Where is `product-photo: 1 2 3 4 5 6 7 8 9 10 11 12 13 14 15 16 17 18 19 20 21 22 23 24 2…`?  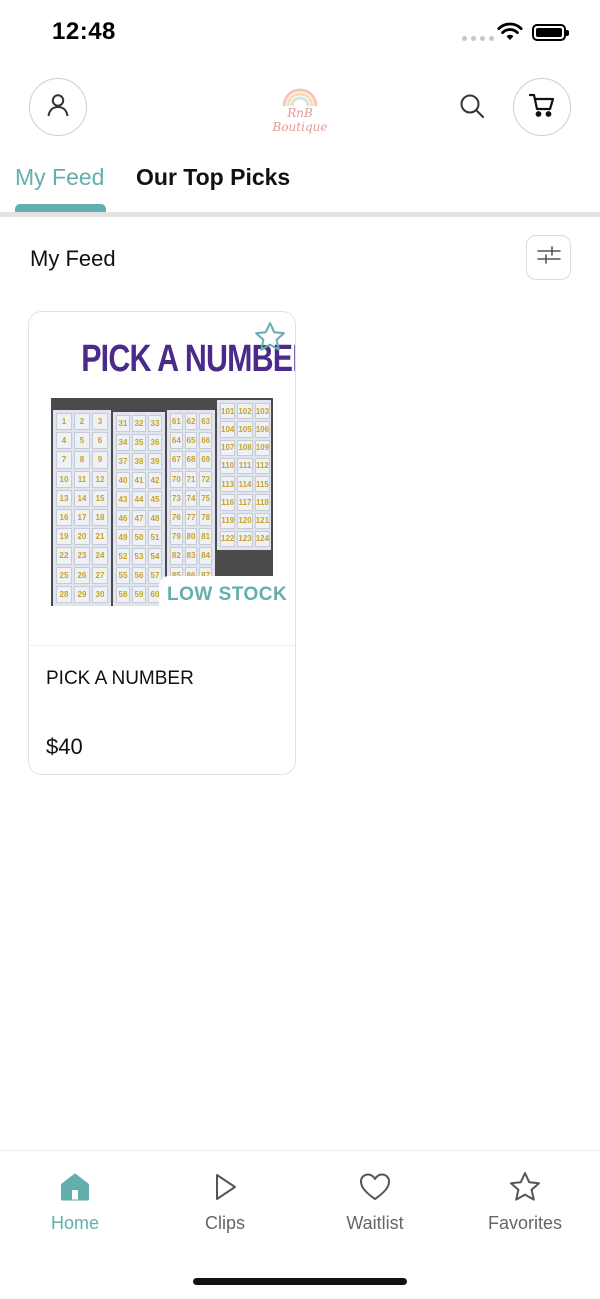
product-photo: 1 2 3 4 5 6 7 8 9 10 11 12 13 14 15 16 17 18 19 20 21 22 23 24 2… is located at coordinates (162, 502).